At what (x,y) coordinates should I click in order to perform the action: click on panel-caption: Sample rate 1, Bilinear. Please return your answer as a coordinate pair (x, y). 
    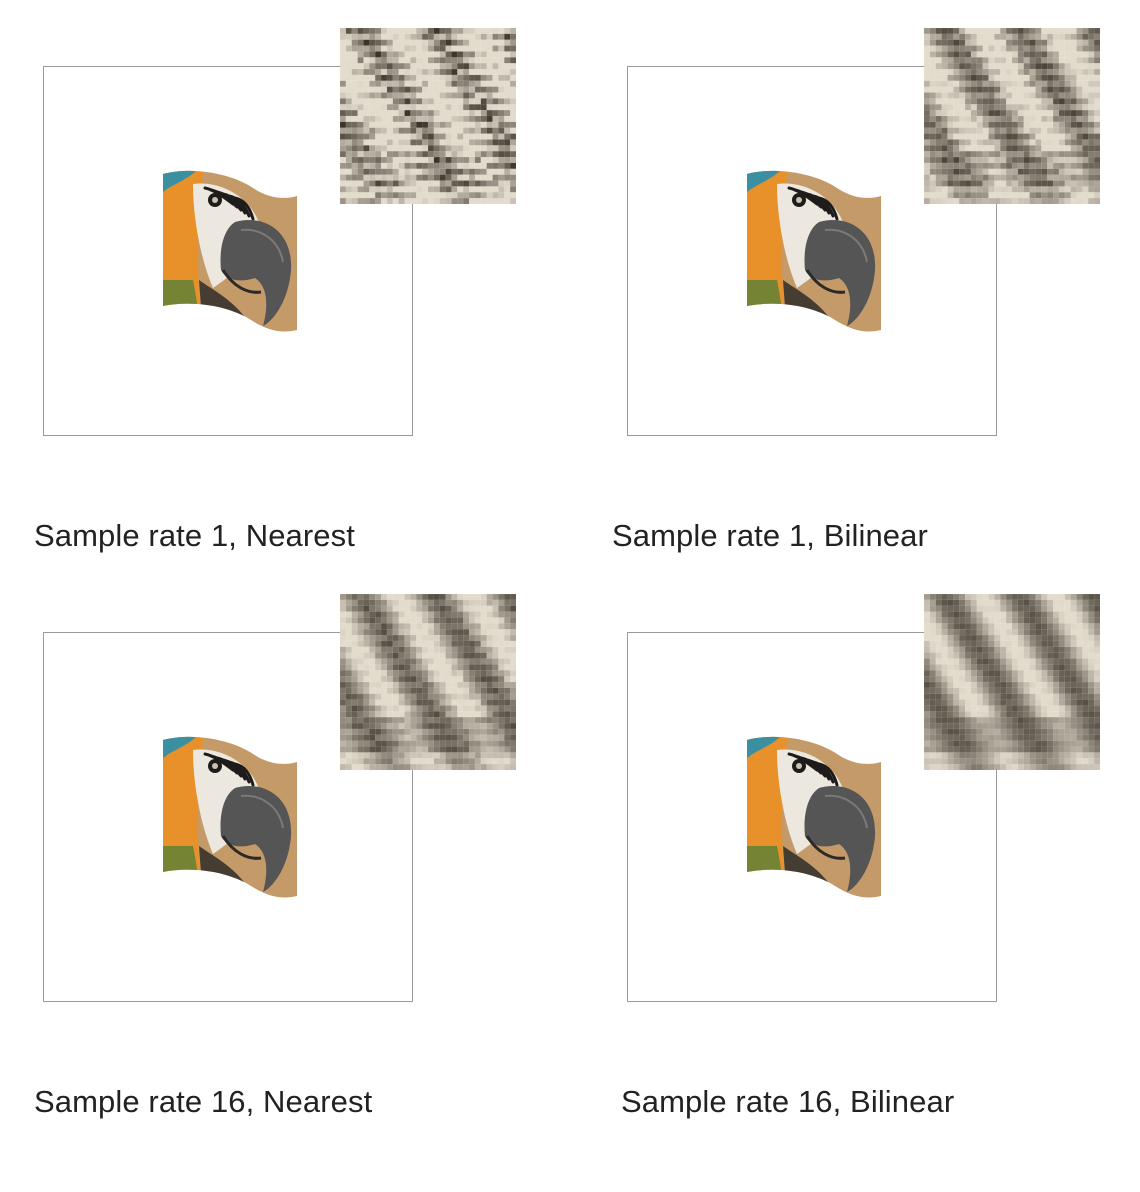
    Looking at the image, I should click on (770, 535).